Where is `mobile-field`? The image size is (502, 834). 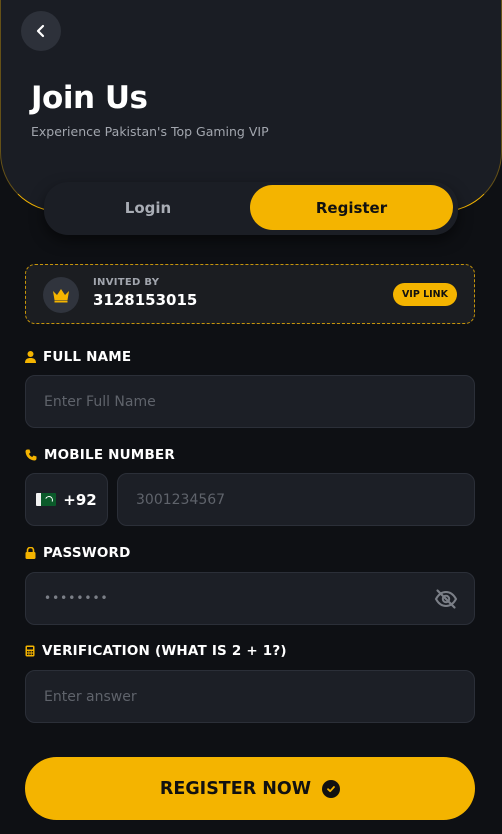 mobile-field is located at coordinates (296, 499).